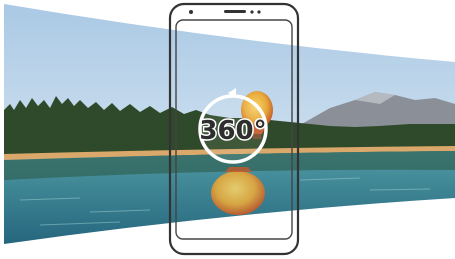 The height and width of the screenshot is (259, 455). Describe the element at coordinates (235, 11) in the screenshot. I see `phone-speaker-icon` at that location.